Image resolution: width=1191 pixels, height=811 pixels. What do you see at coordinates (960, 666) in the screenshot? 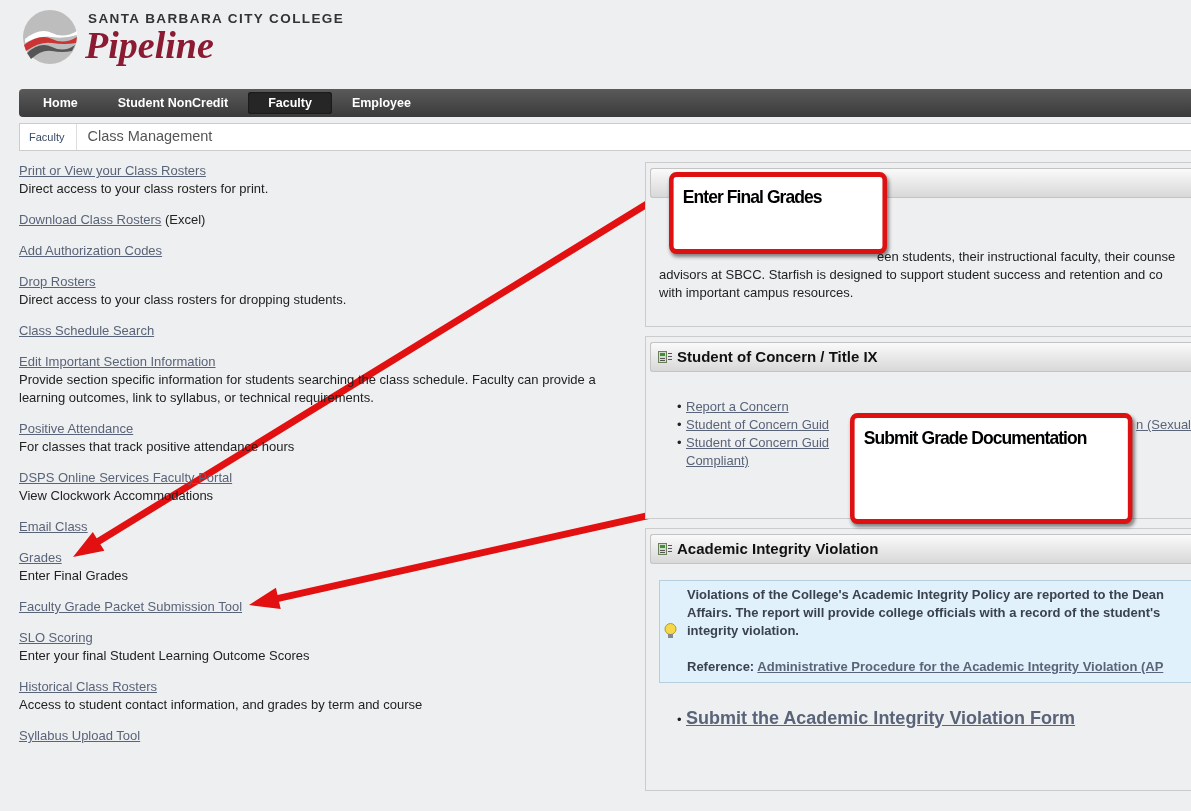
I see `reference-link: Administrative Procedure for the Academic Integrity Violation (AP` at bounding box center [960, 666].